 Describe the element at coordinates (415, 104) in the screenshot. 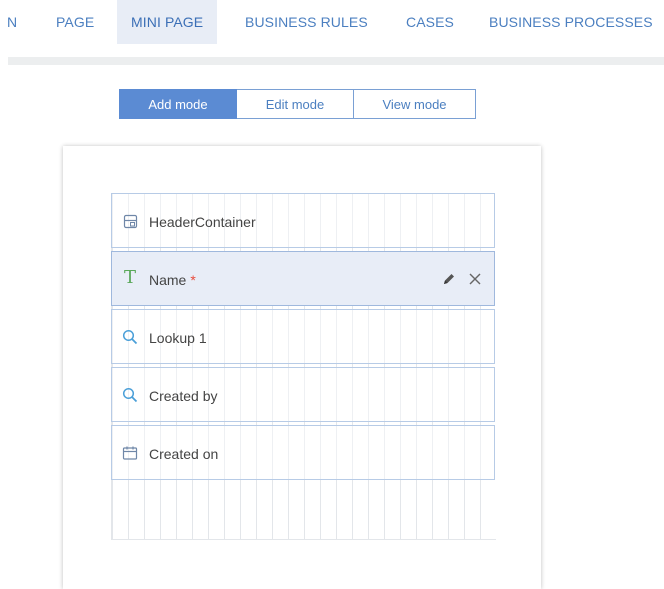

I see `view-mode-button: View mode` at that location.